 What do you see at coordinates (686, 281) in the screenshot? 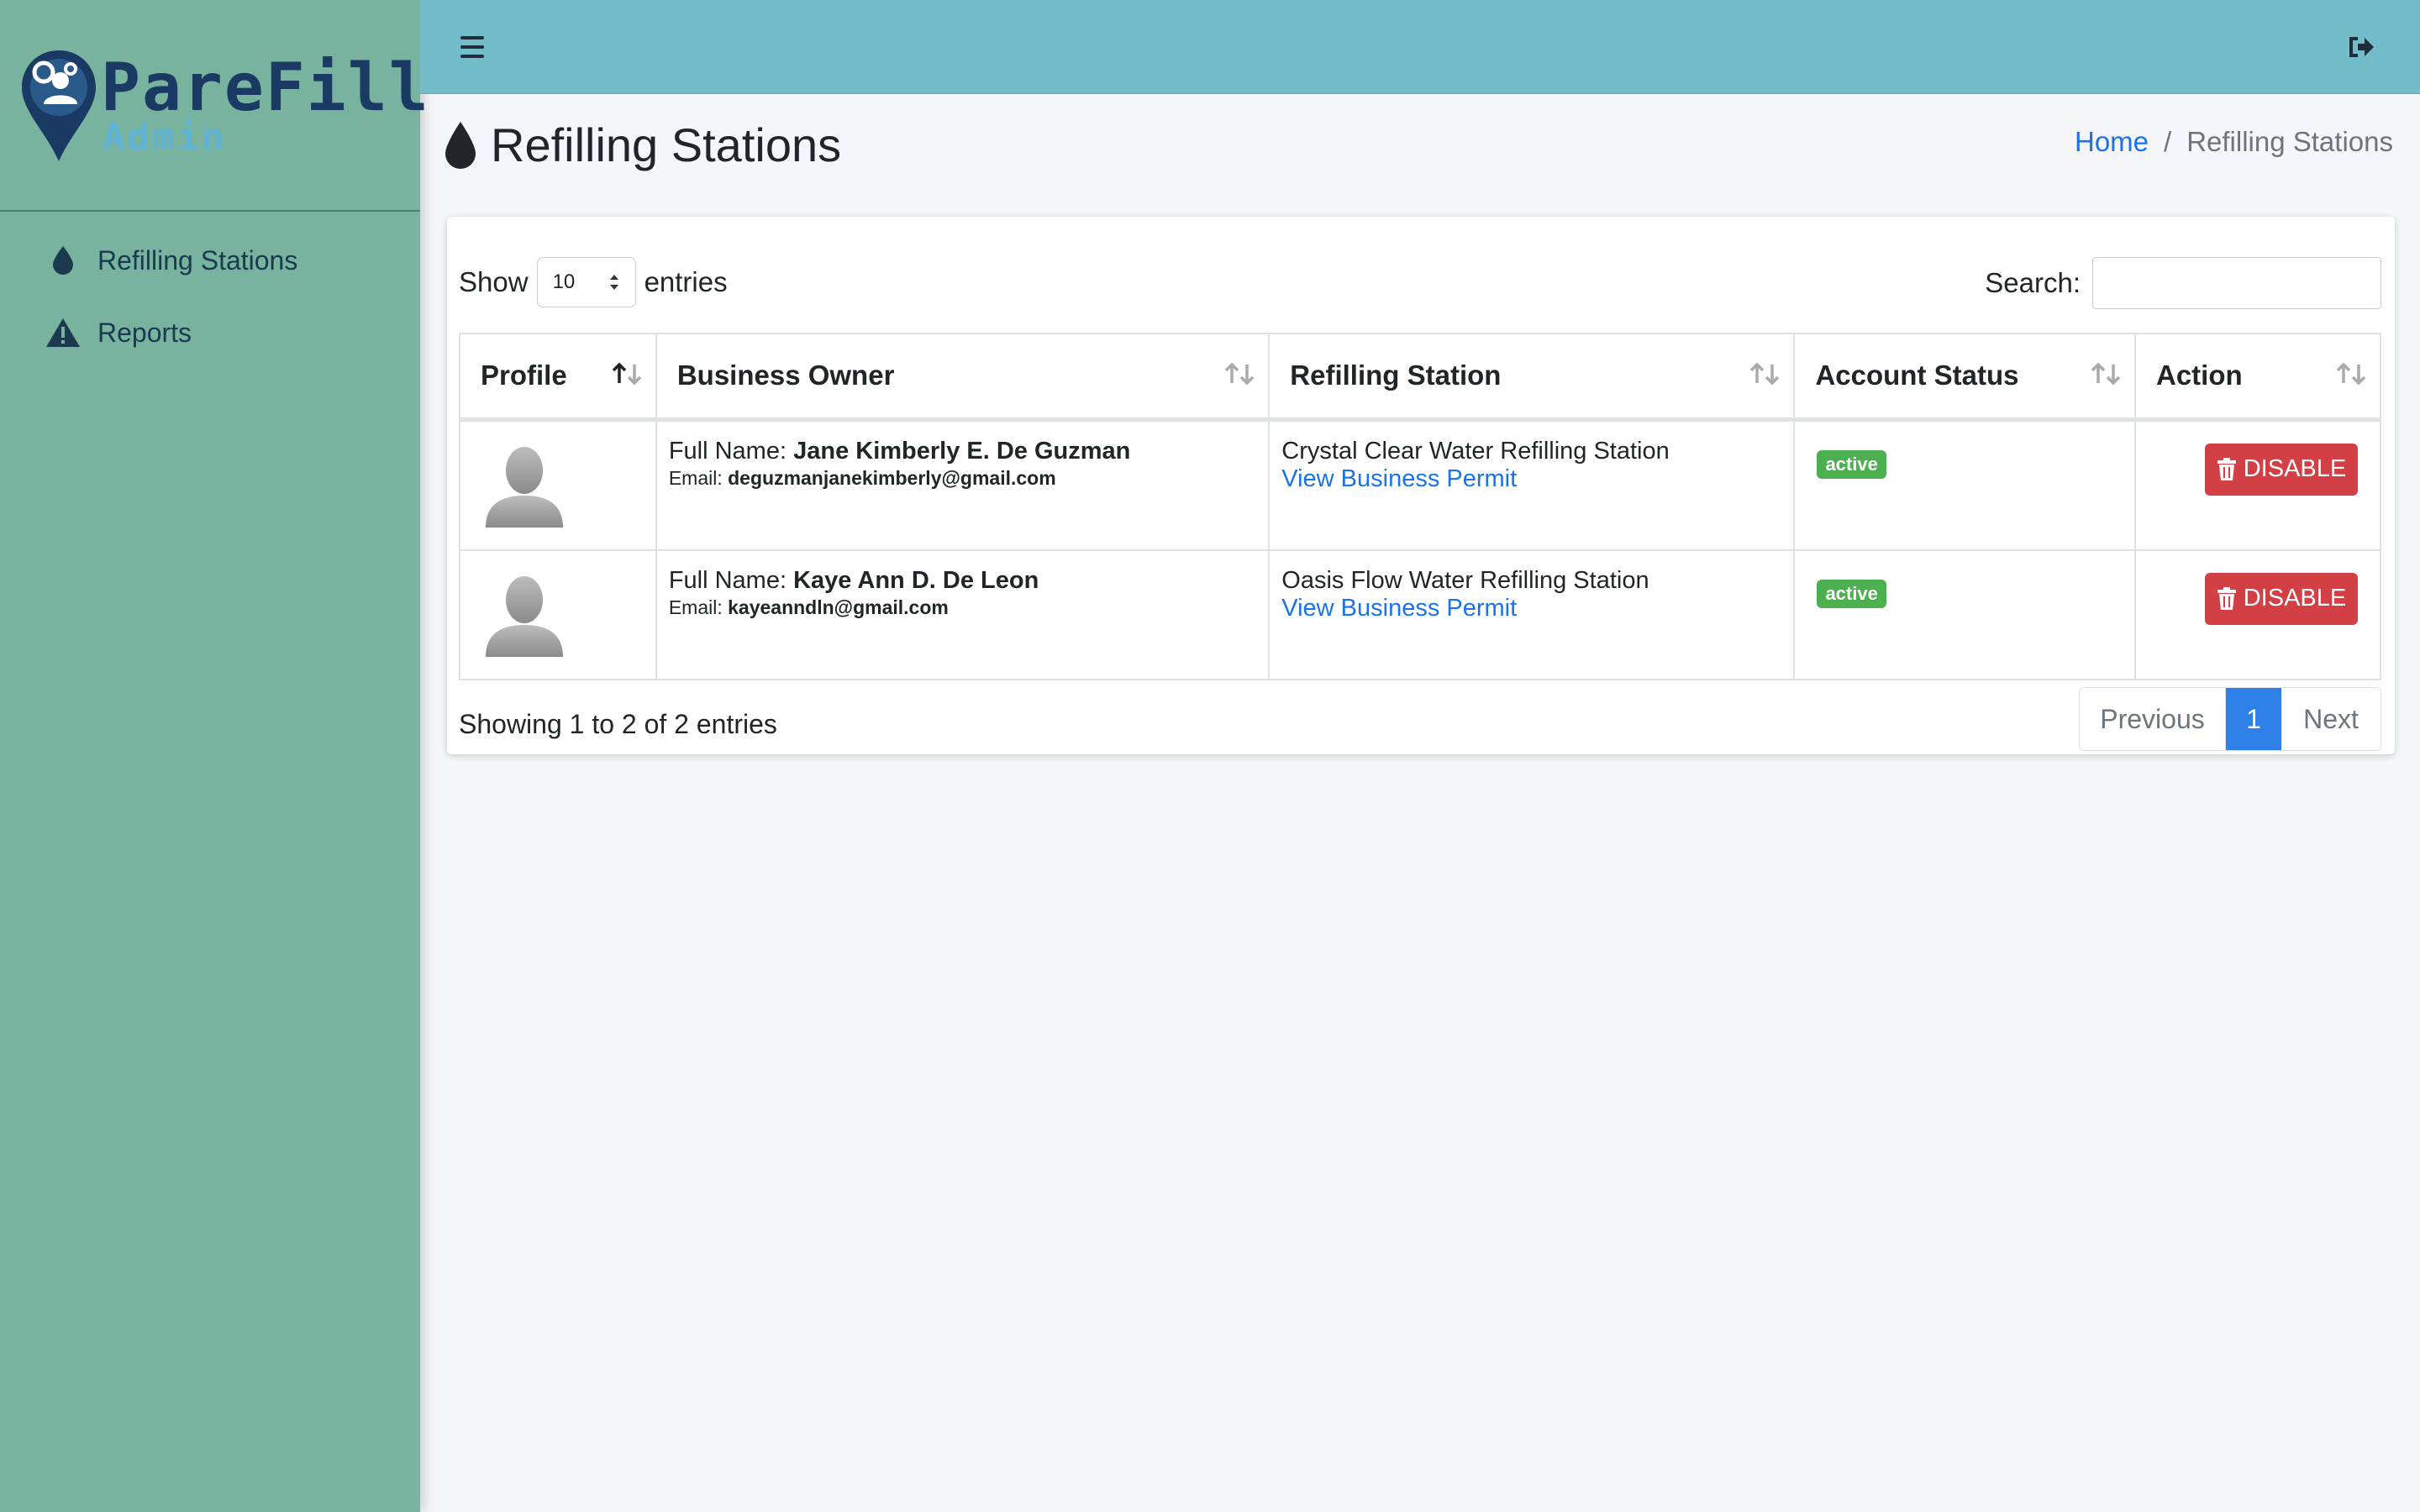
I see `entries-label: entries` at bounding box center [686, 281].